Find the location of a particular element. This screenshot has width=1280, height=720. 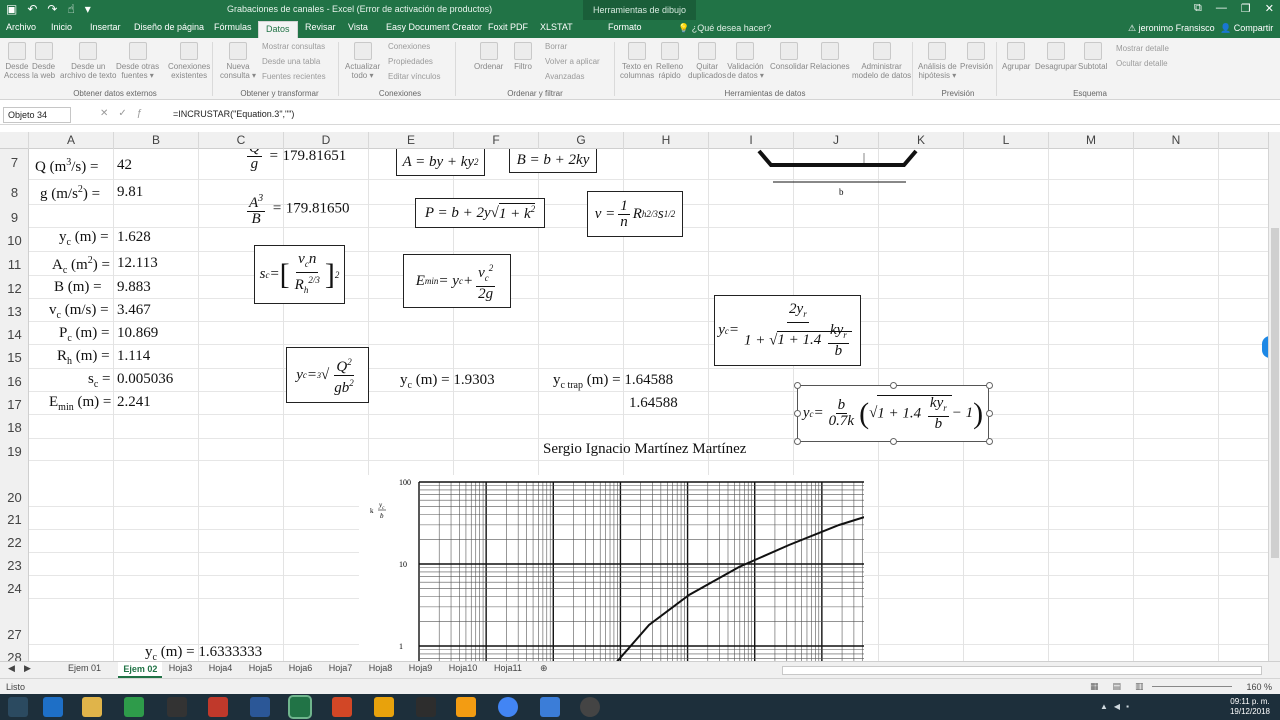

resize-handle-se is located at coordinates (989, 441).